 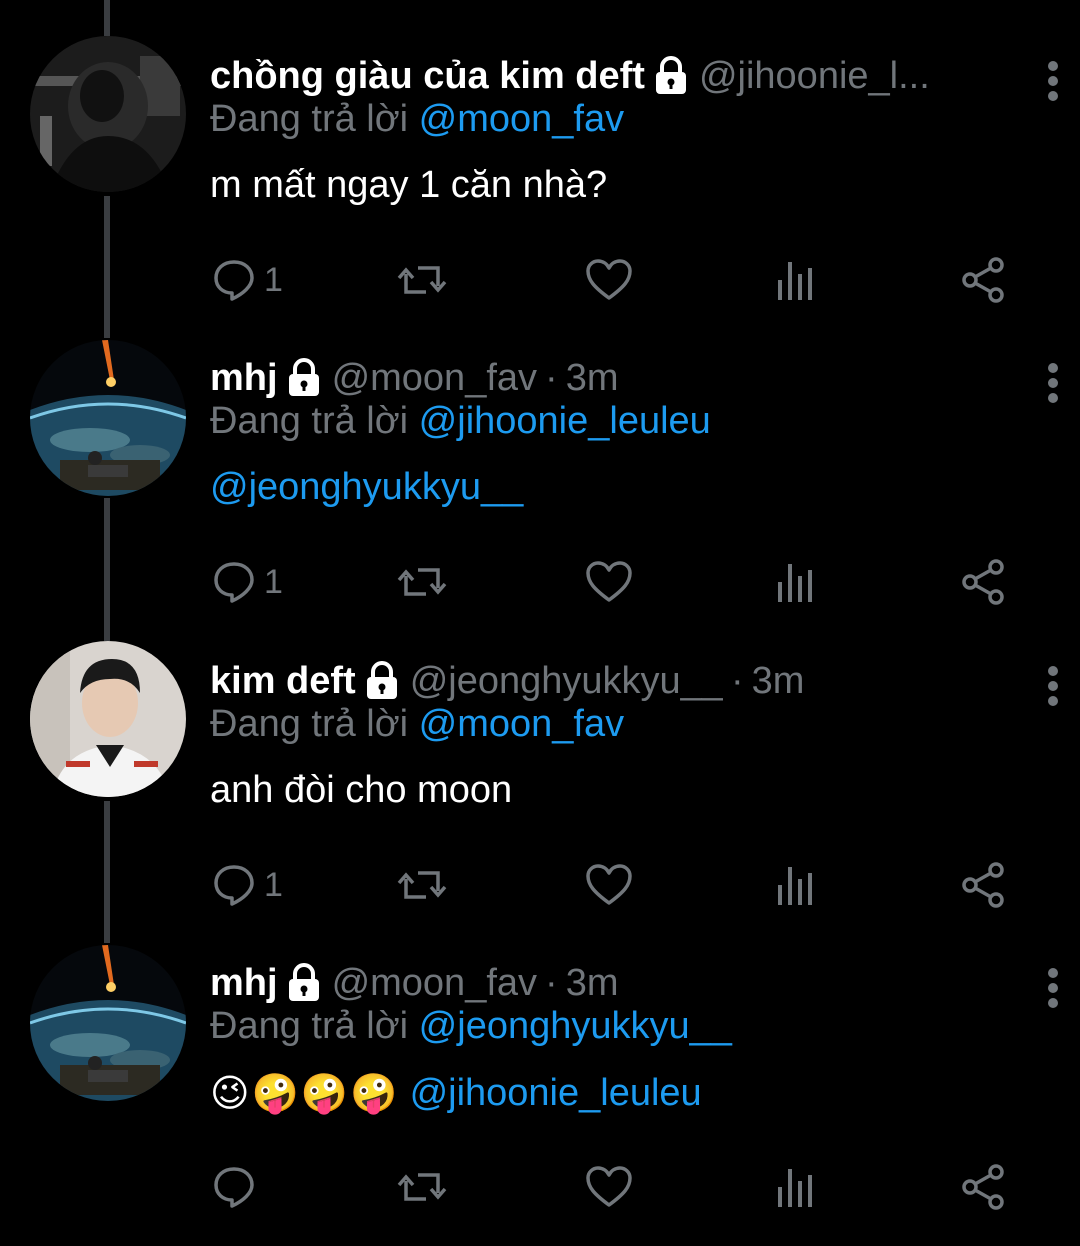 I want to click on tweet-mention: @jeonghyukkyu__, so click(x=366, y=487).